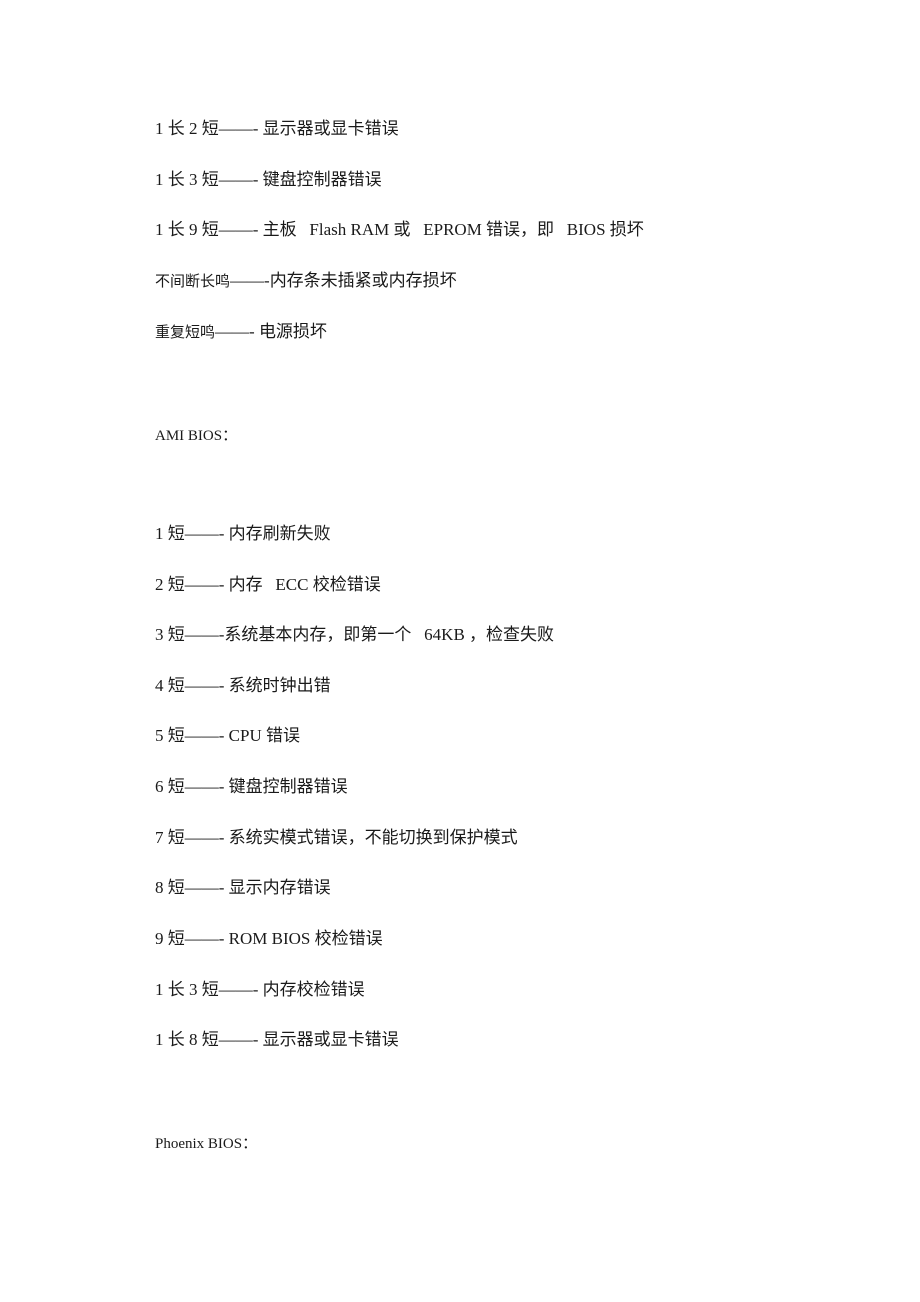  What do you see at coordinates (170, 786) in the screenshot?
I see `beep-code: 6 短` at bounding box center [170, 786].